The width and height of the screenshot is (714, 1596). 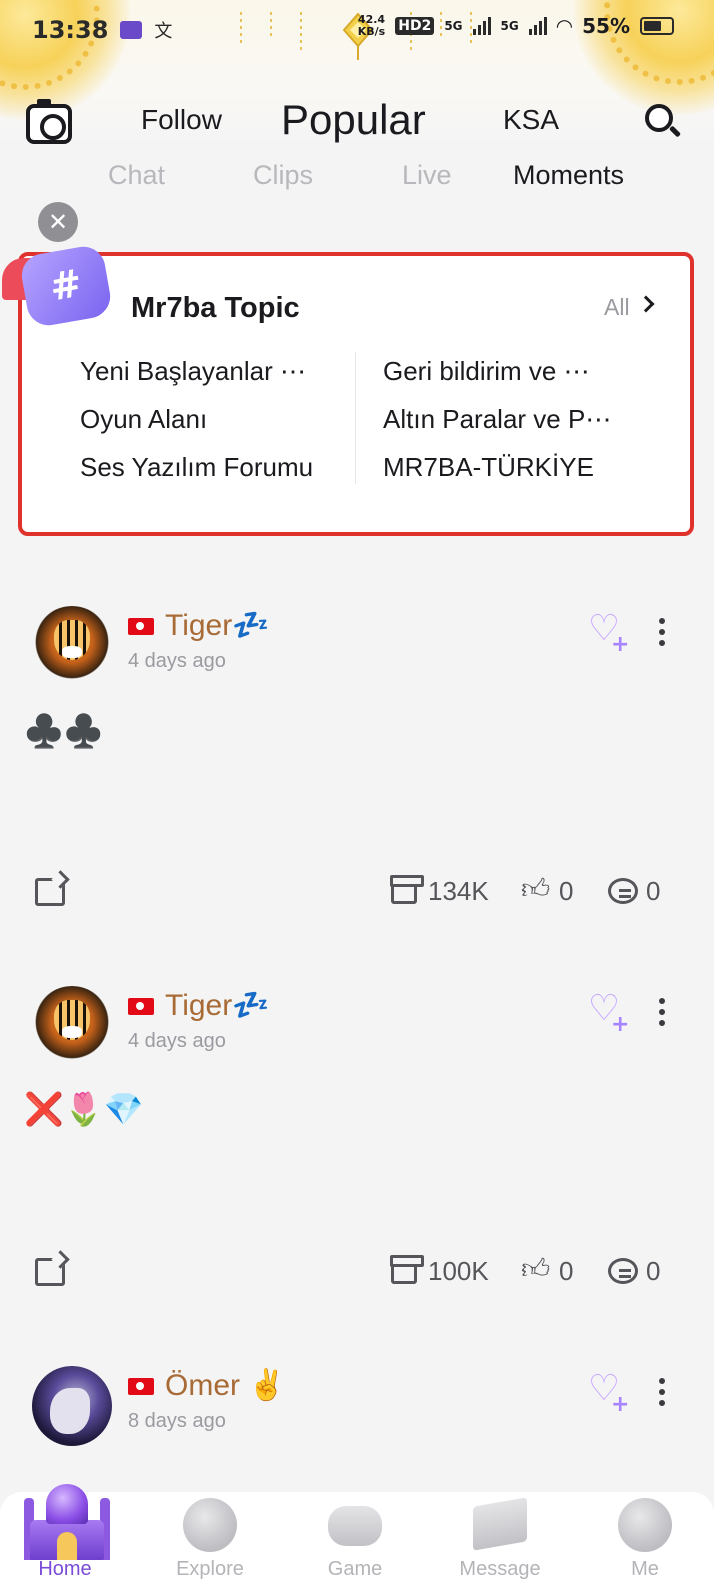 I want to click on topic-item: Ses Yazılım Forumu, so click(x=196, y=467).